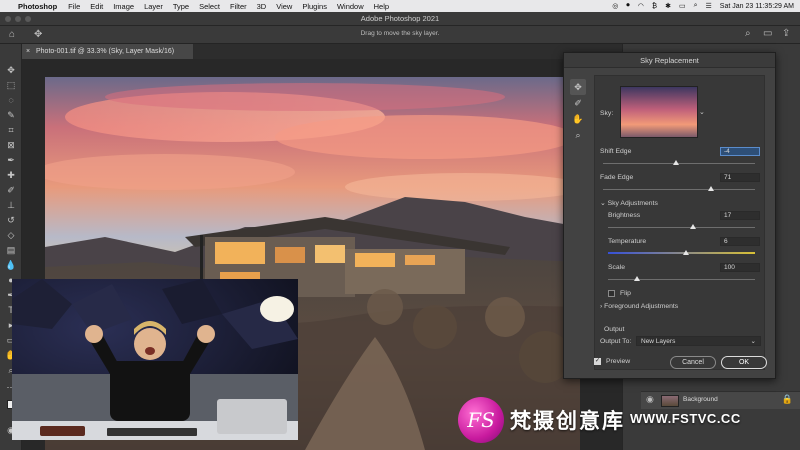  I want to click on watermark-logo: FS, so click(481, 420).